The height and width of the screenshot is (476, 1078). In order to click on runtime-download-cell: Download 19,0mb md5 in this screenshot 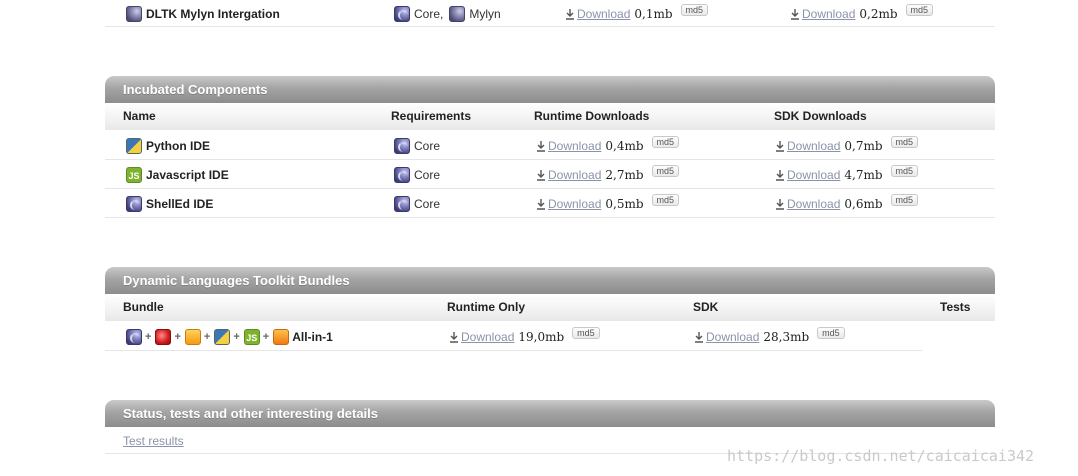, I will do `click(524, 336)`.